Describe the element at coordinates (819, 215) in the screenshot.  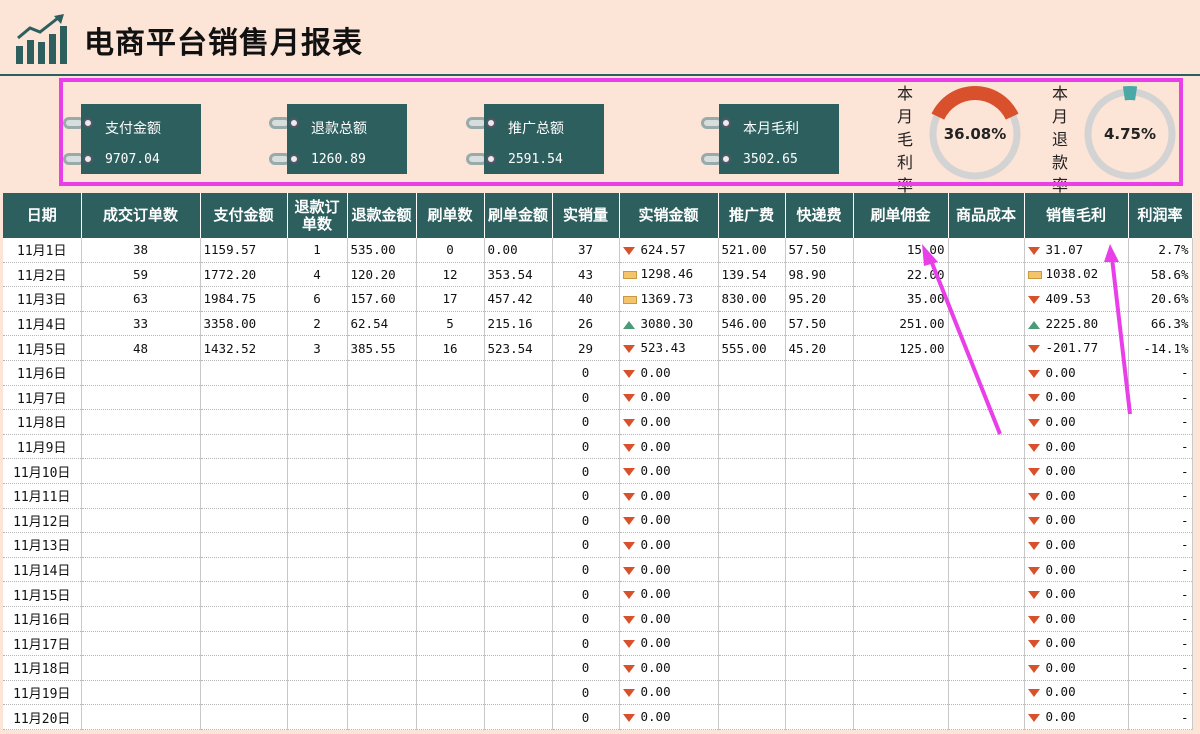
I see `column-header: 快递费` at that location.